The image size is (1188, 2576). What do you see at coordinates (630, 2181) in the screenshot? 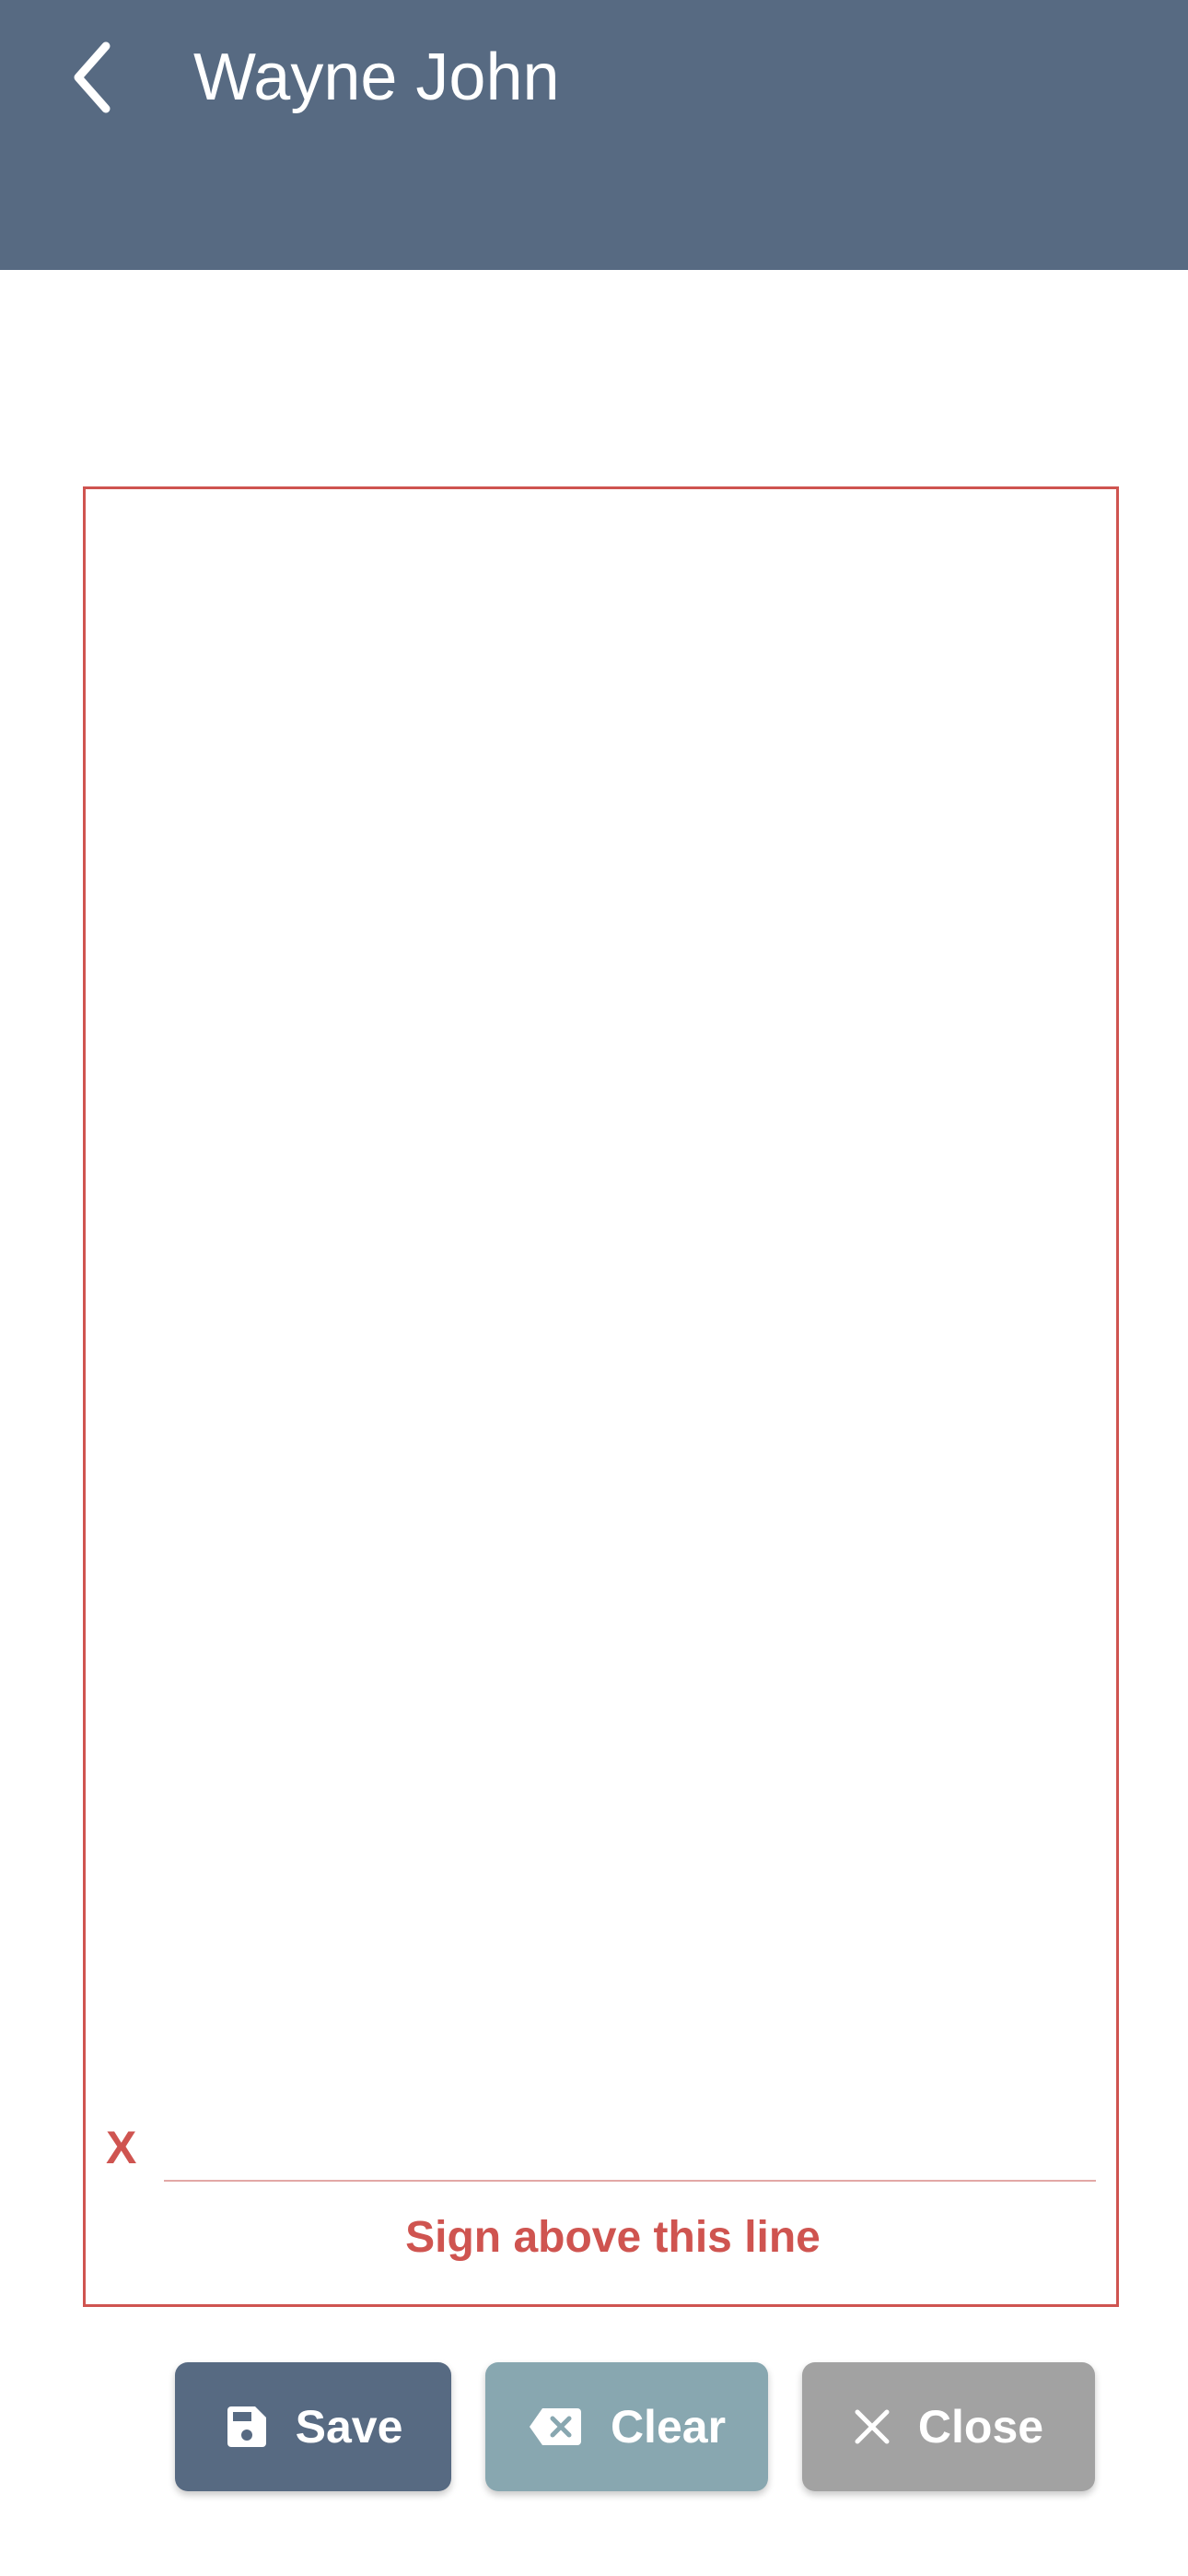
I see `signature-line` at bounding box center [630, 2181].